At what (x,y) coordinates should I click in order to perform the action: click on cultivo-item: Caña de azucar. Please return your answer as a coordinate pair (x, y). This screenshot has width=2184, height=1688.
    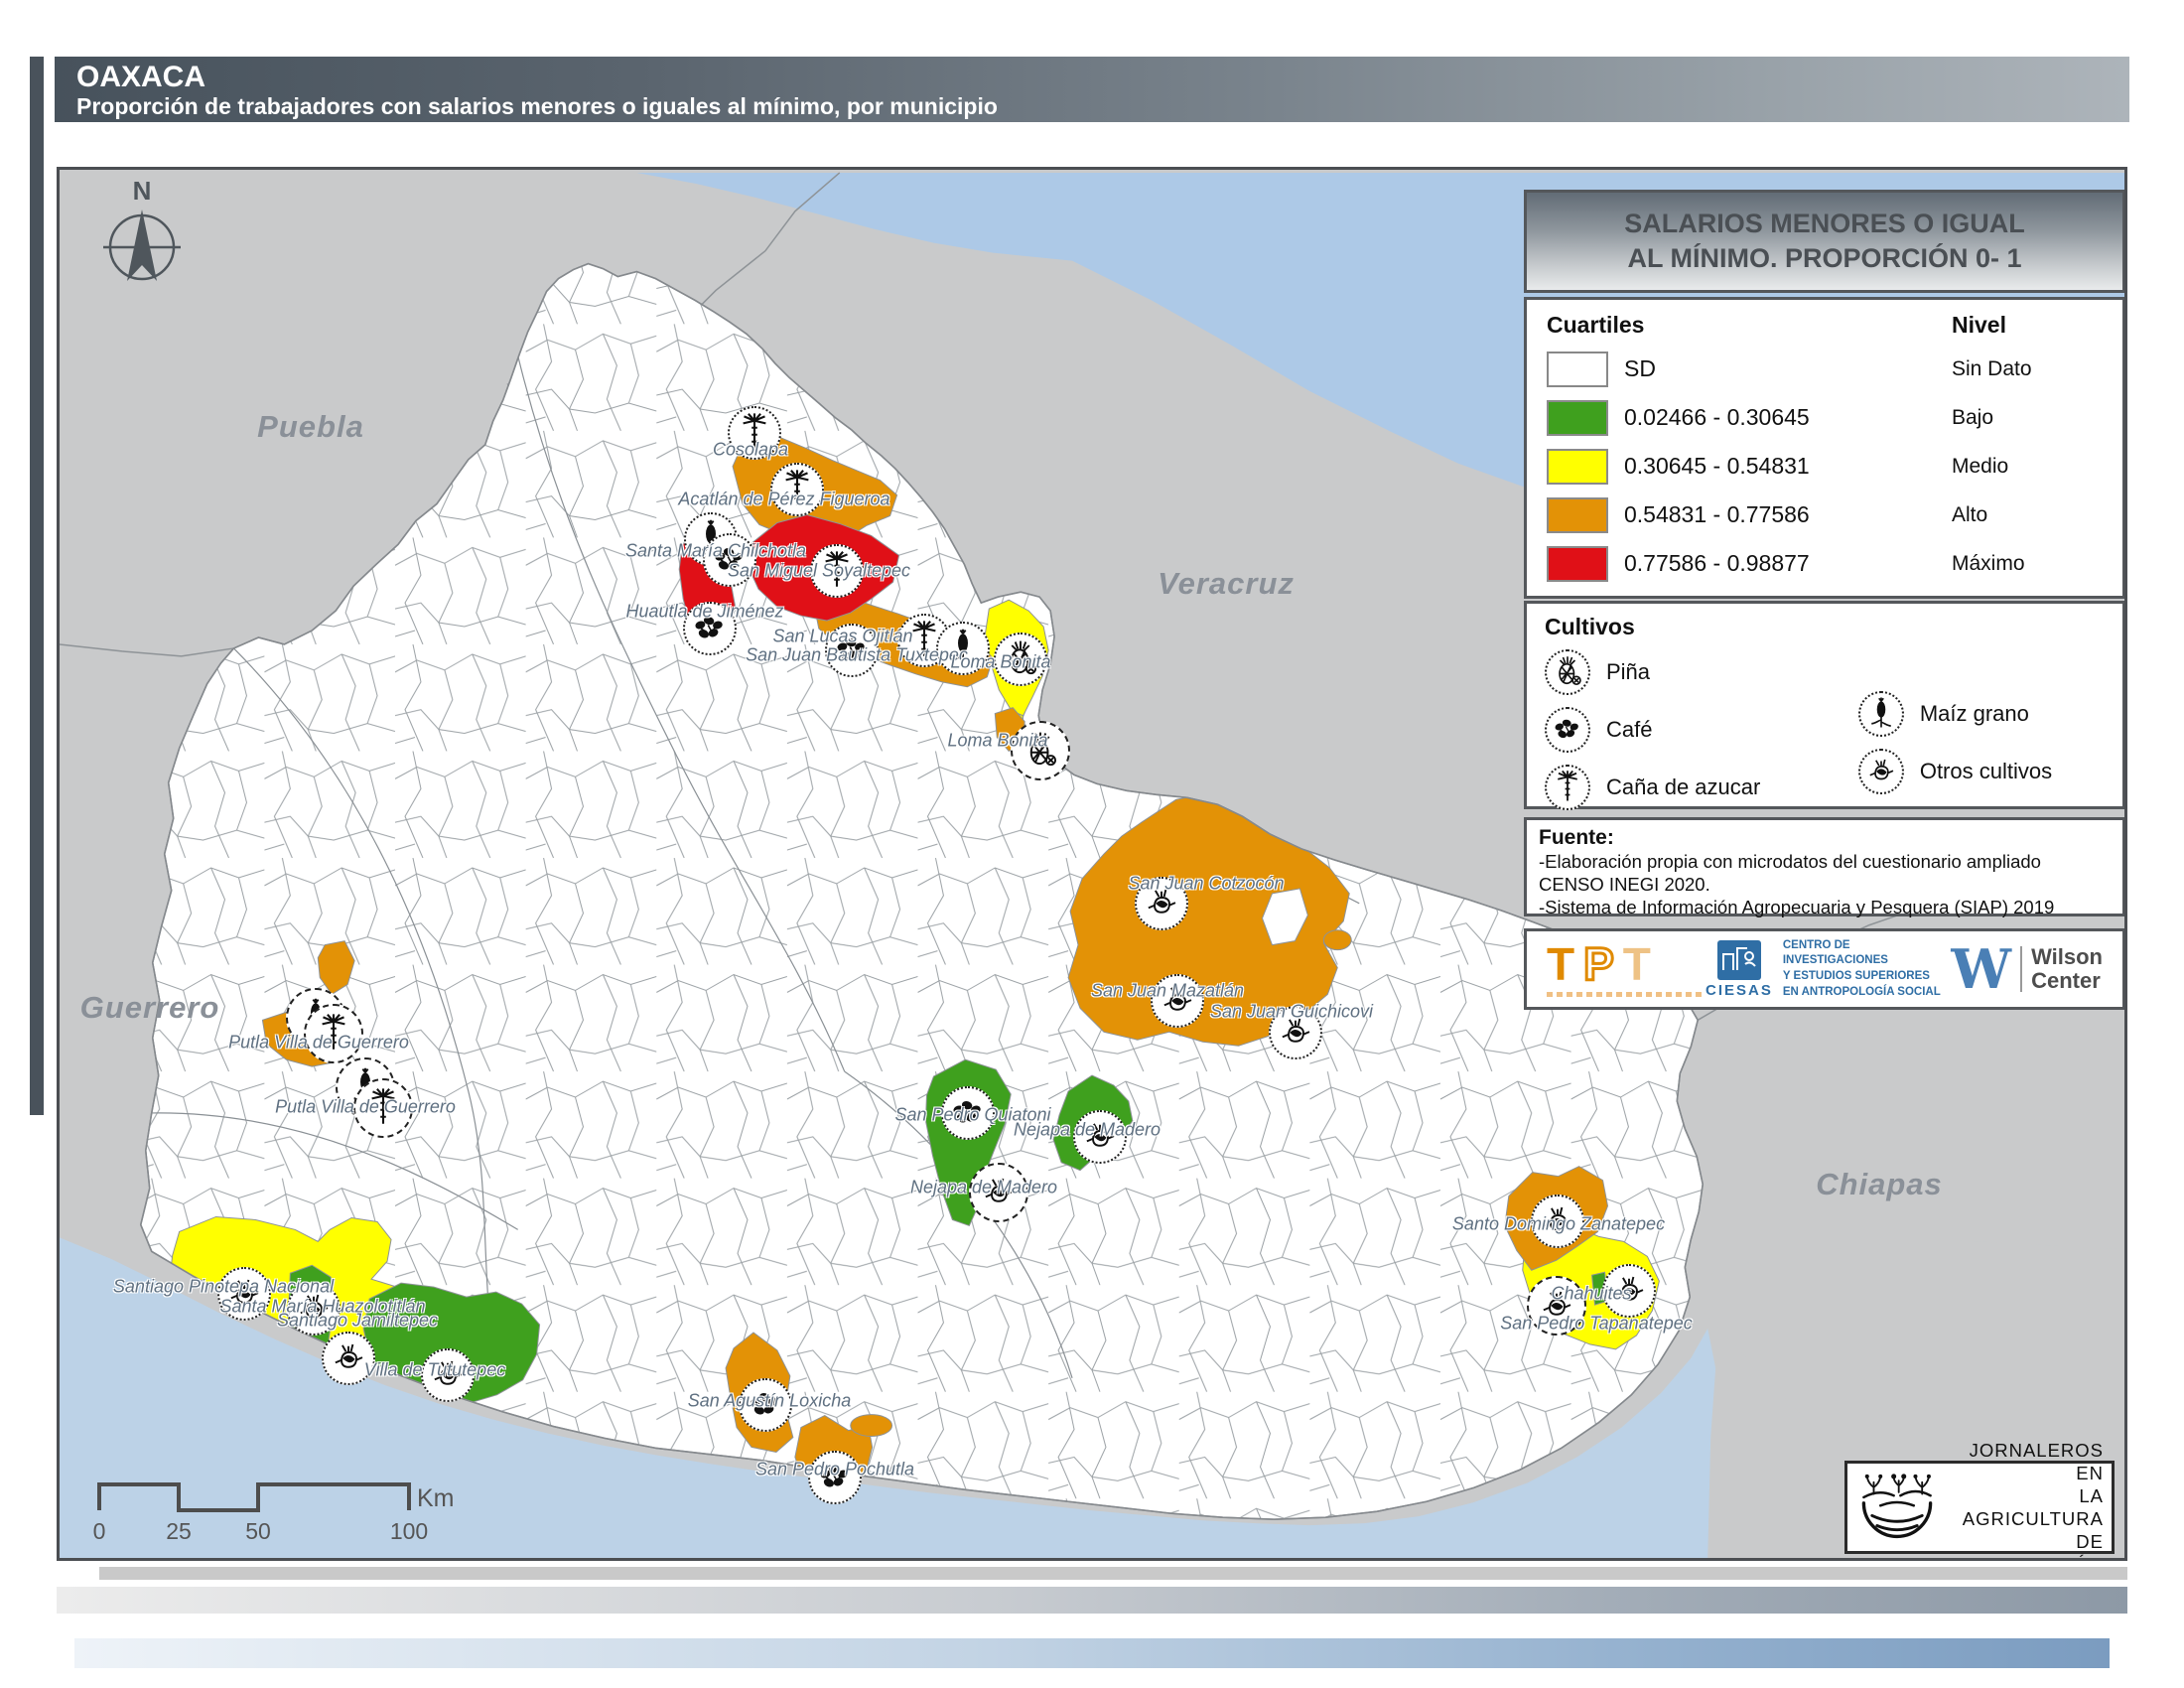
    Looking at the image, I should click on (1701, 787).